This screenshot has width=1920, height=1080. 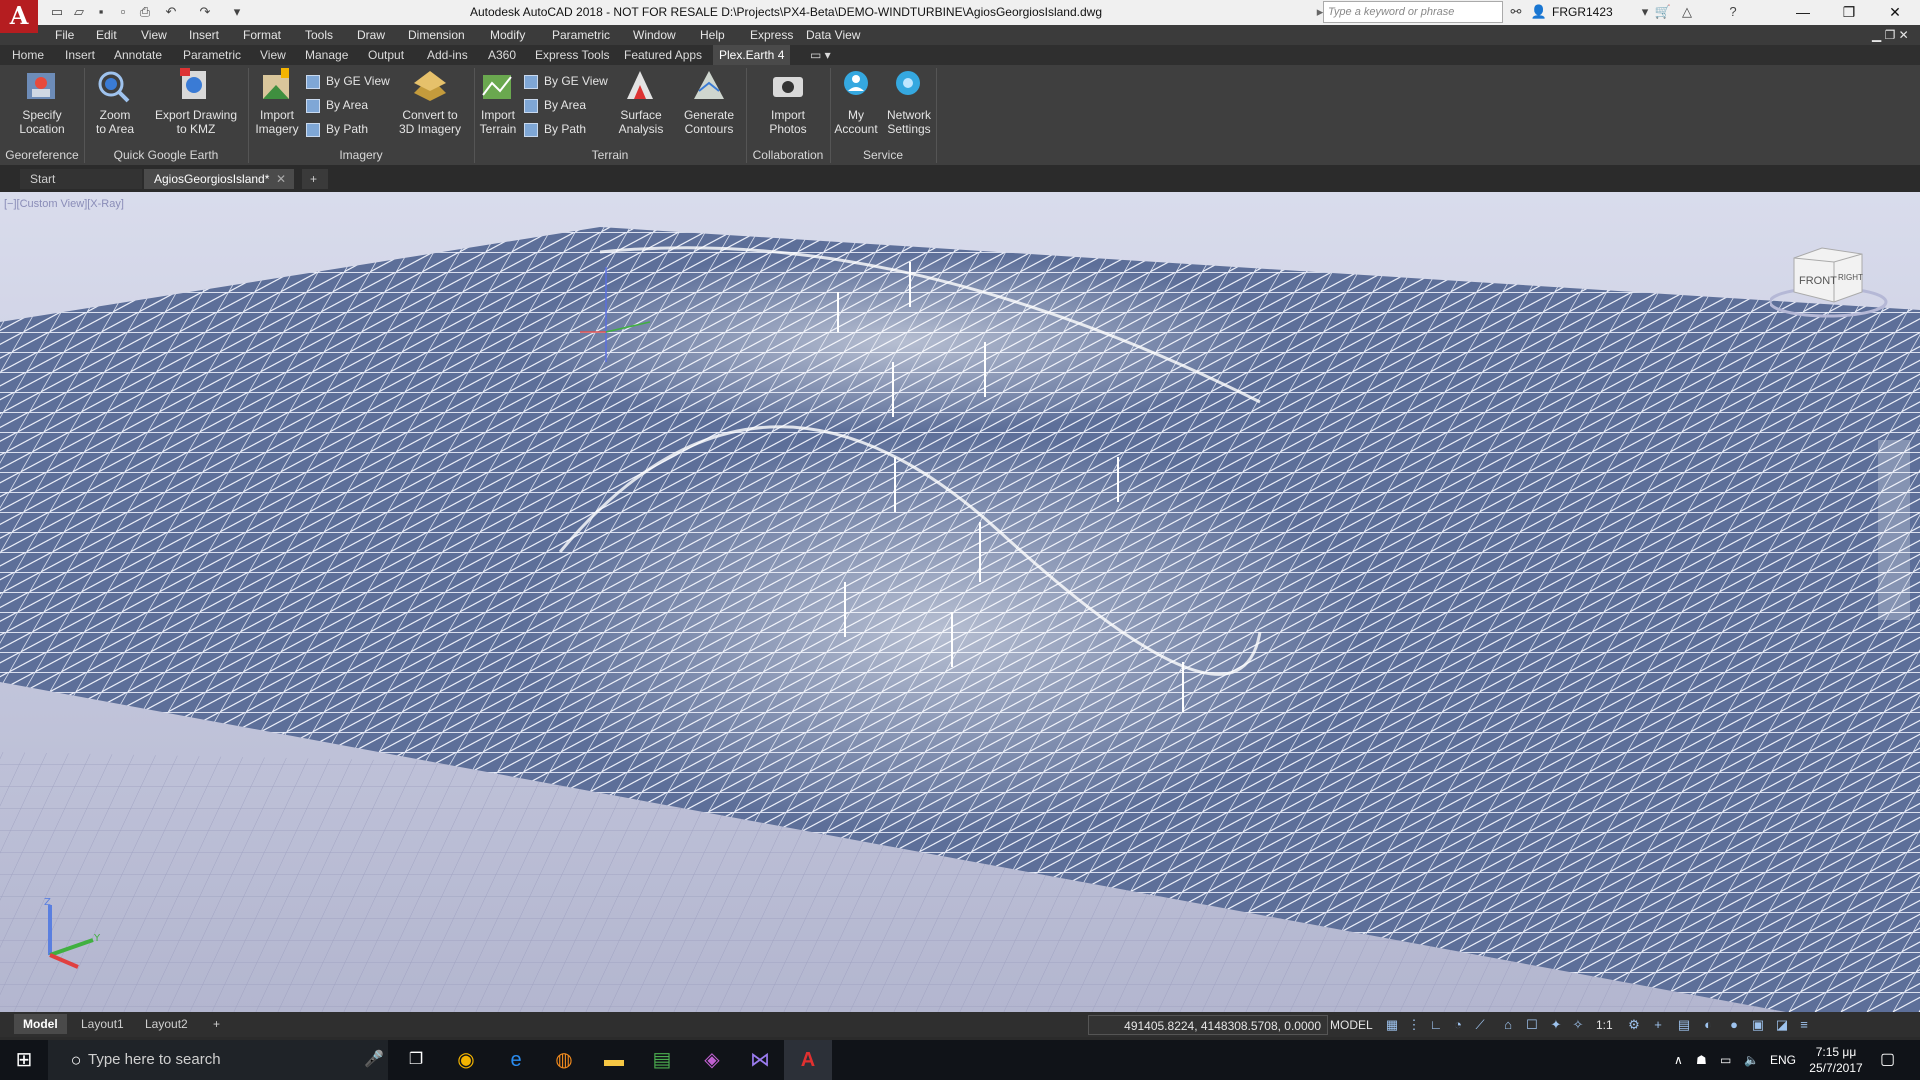 What do you see at coordinates (216, 1024) in the screenshot?
I see `add-layout-icon: +` at bounding box center [216, 1024].